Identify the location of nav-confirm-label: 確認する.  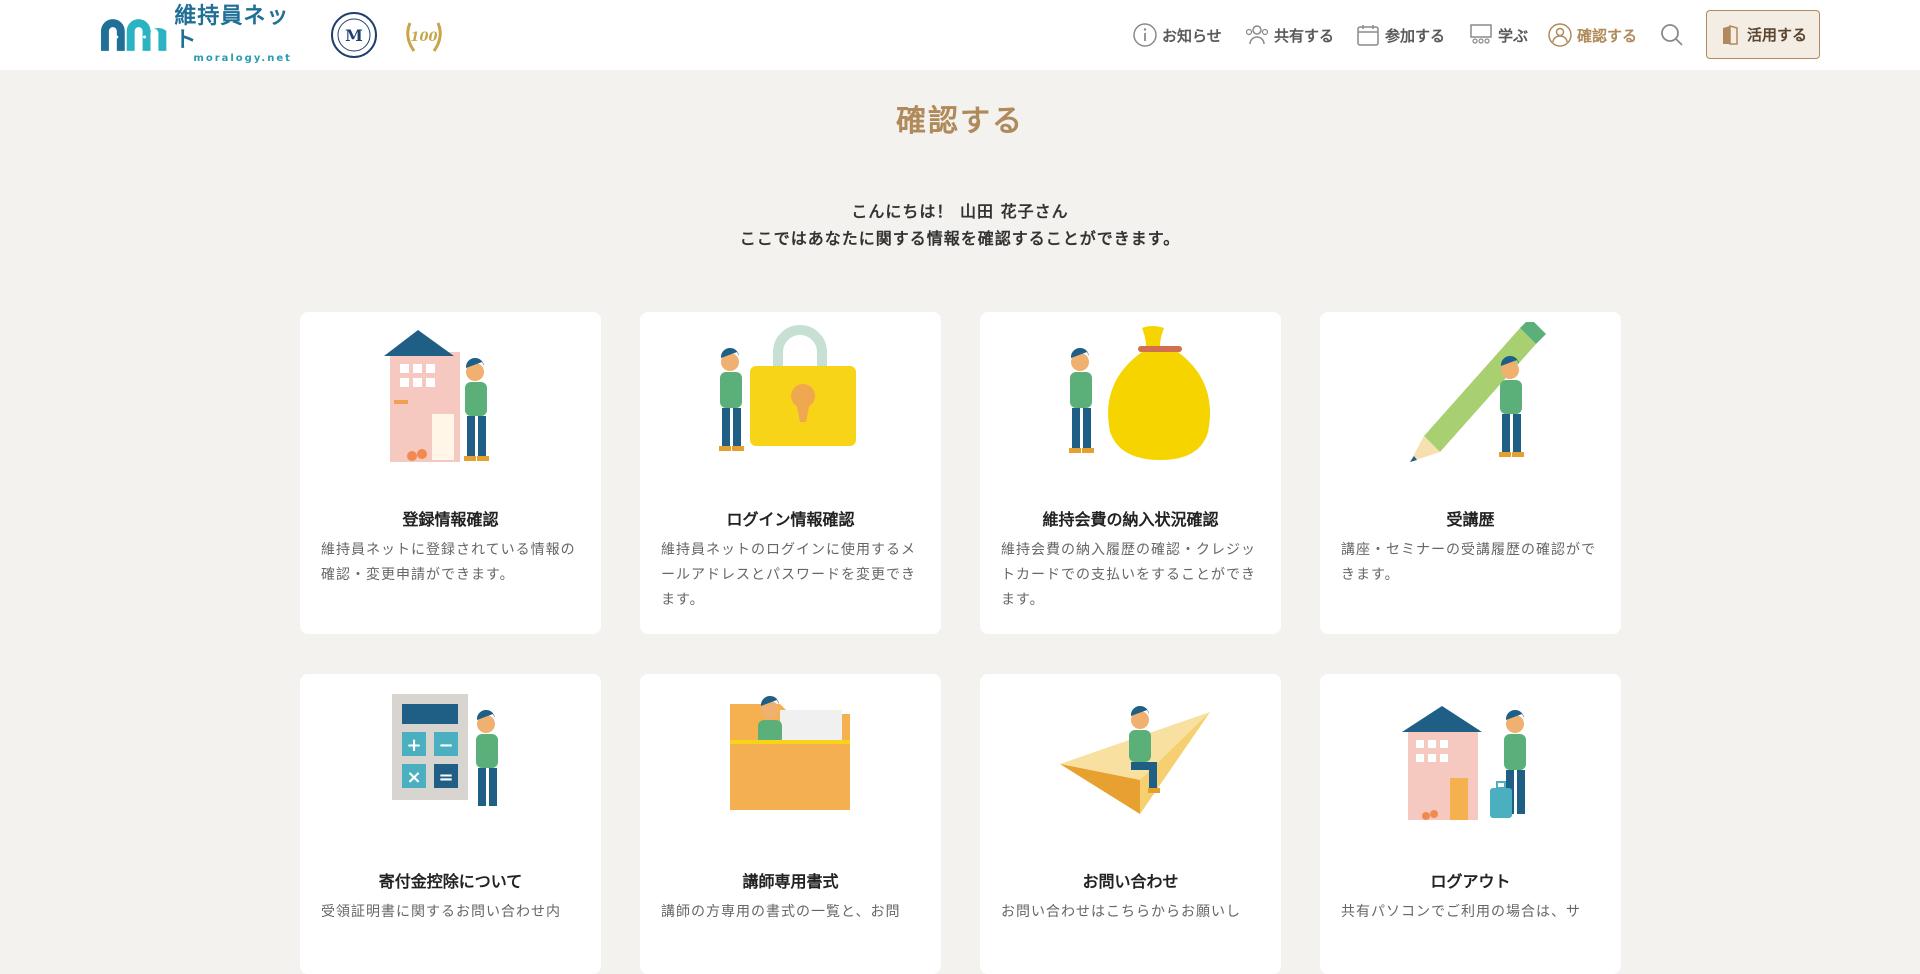
(1607, 35).